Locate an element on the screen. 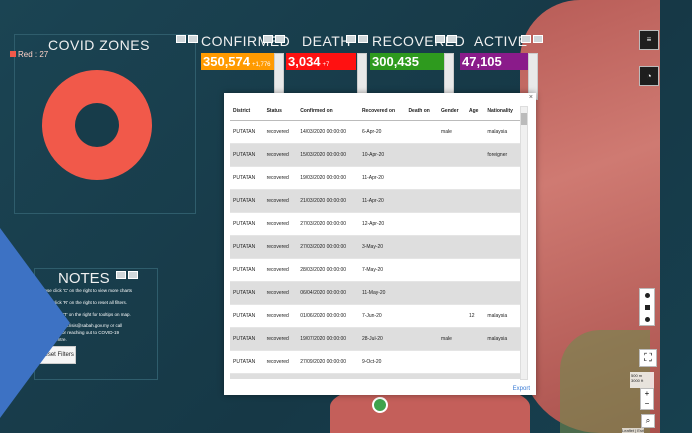 Image resolution: width=692 pixels, height=433 pixels. table-cell: 27/09/2020 00:00:00 is located at coordinates (328, 362).